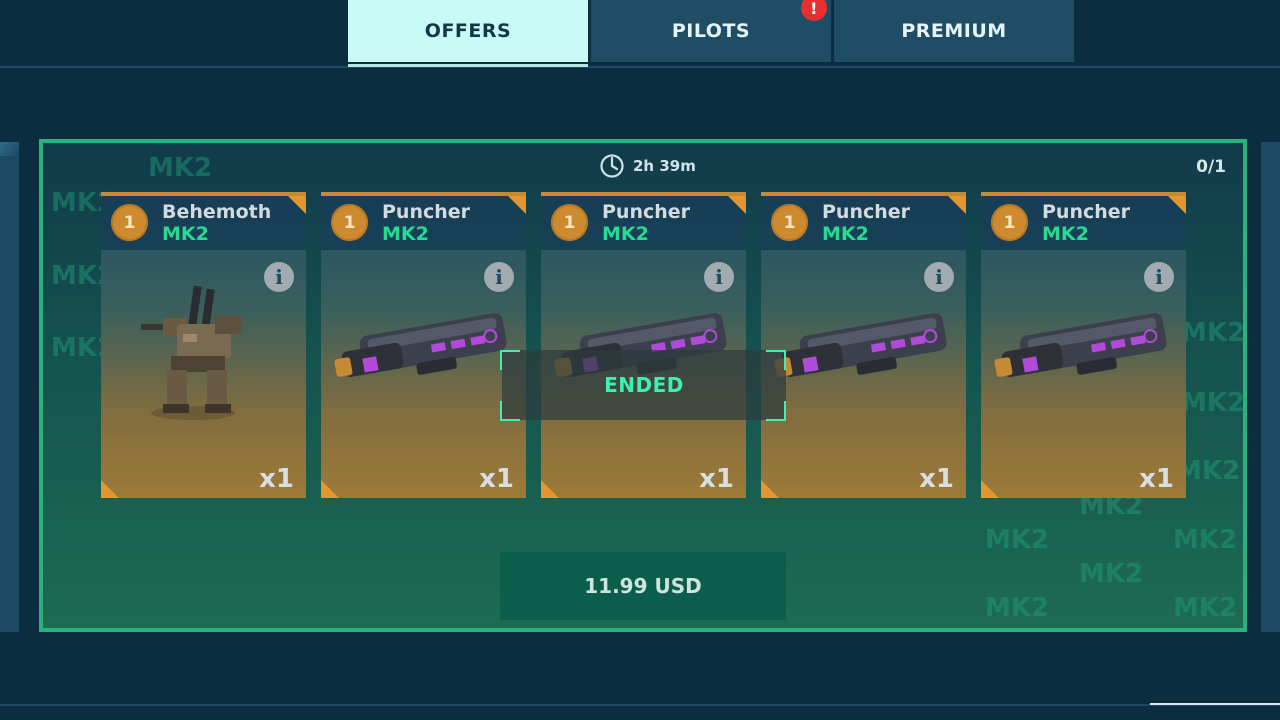  Describe the element at coordinates (1215, 704) in the screenshot. I see `bottom-indicator` at that location.